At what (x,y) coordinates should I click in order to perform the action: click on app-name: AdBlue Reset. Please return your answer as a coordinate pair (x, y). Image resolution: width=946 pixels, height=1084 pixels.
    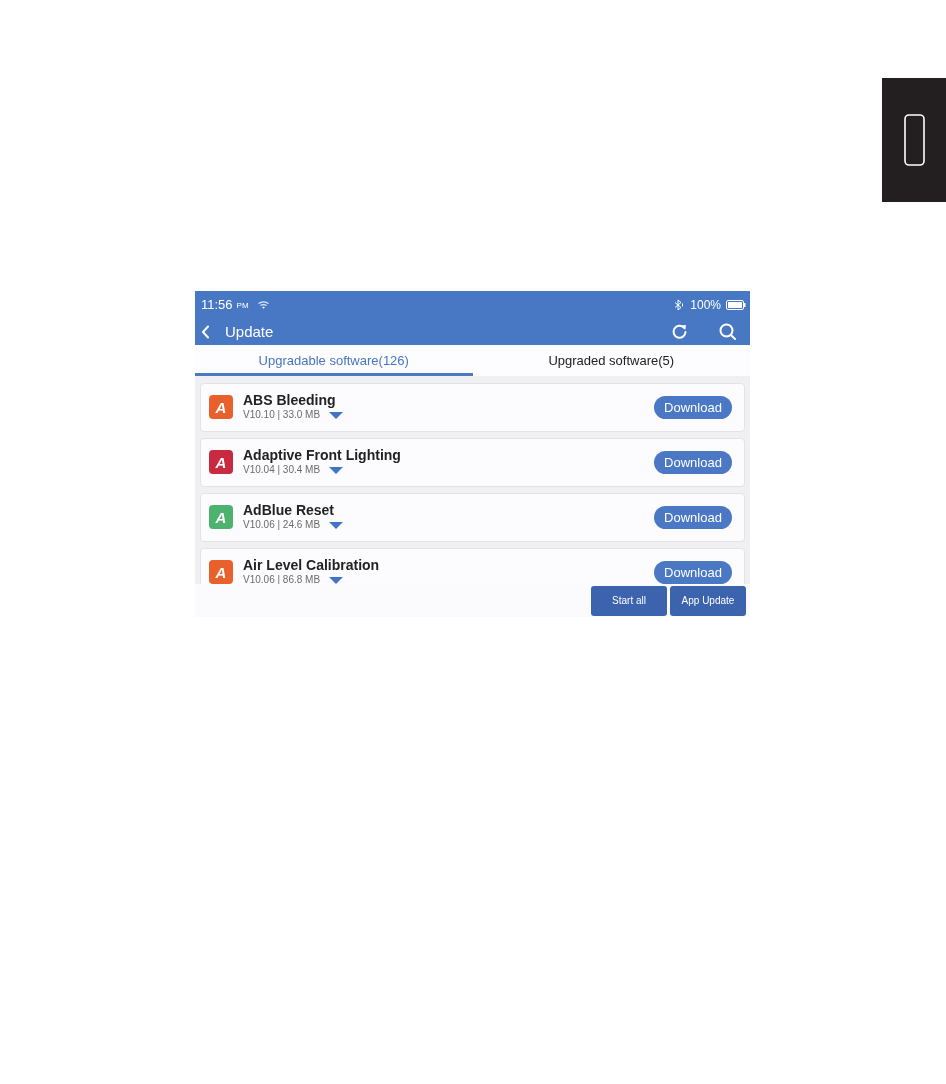
    Looking at the image, I should click on (289, 510).